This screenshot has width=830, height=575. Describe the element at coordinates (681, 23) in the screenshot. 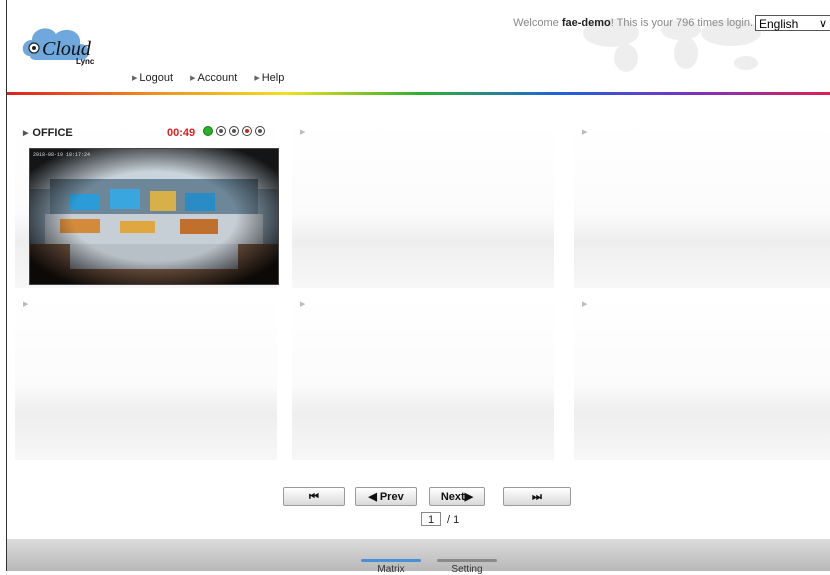

I see `welcome-suffix: ! This is your 796 times login.` at that location.